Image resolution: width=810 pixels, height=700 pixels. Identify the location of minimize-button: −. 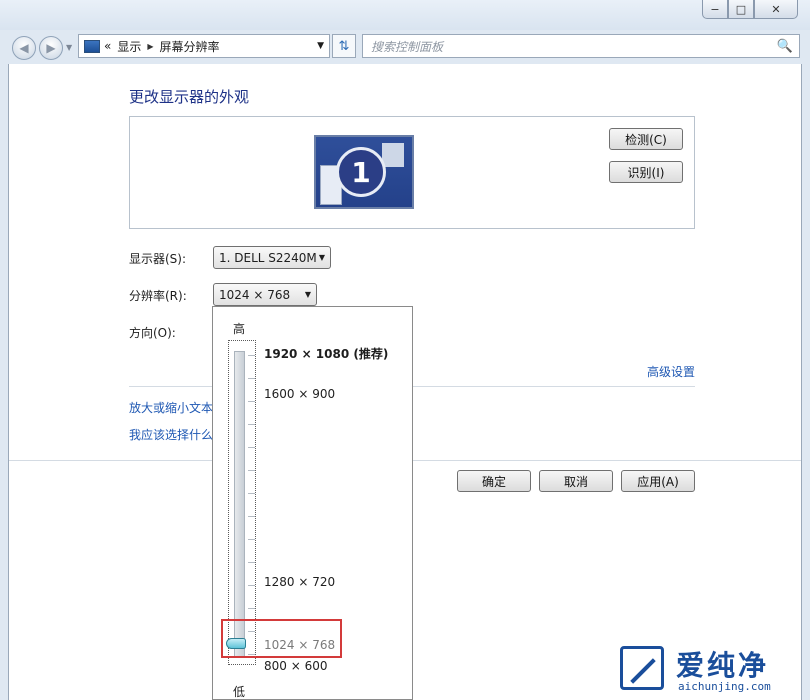
(715, 9).